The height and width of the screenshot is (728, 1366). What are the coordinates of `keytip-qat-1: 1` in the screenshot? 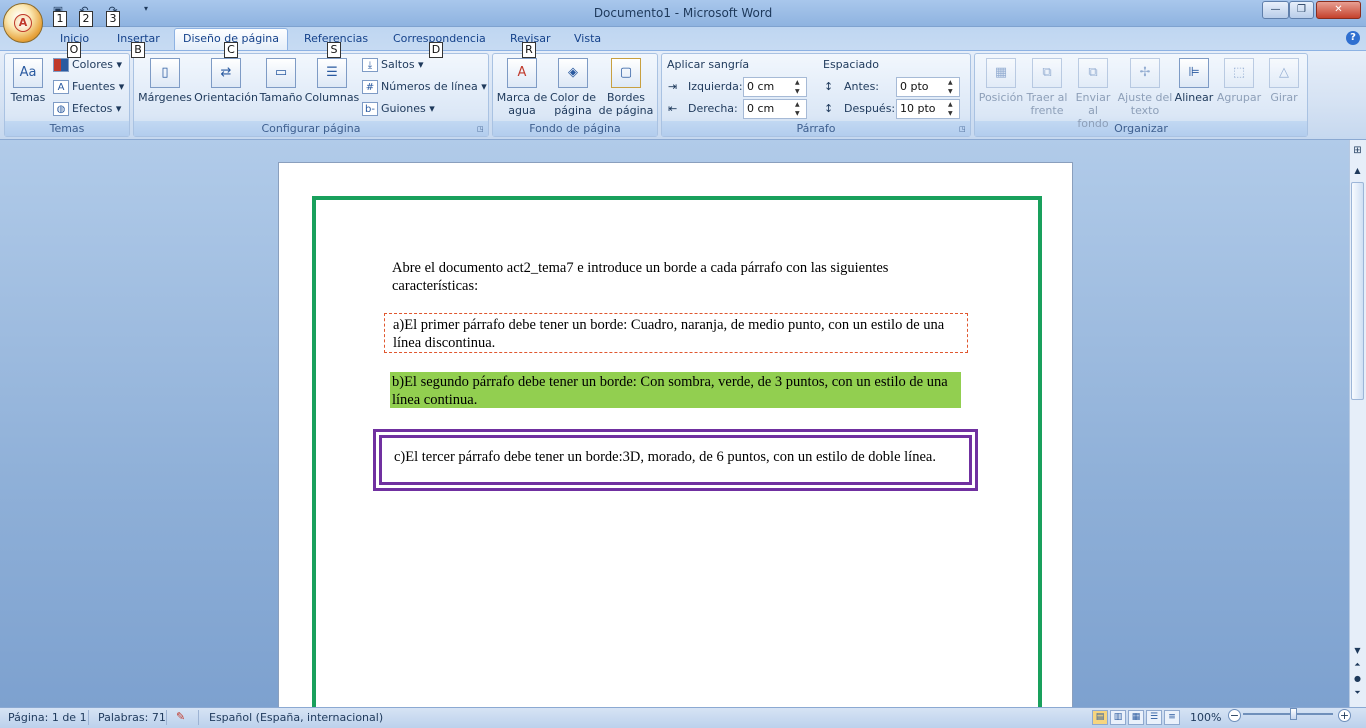 It's located at (60, 19).